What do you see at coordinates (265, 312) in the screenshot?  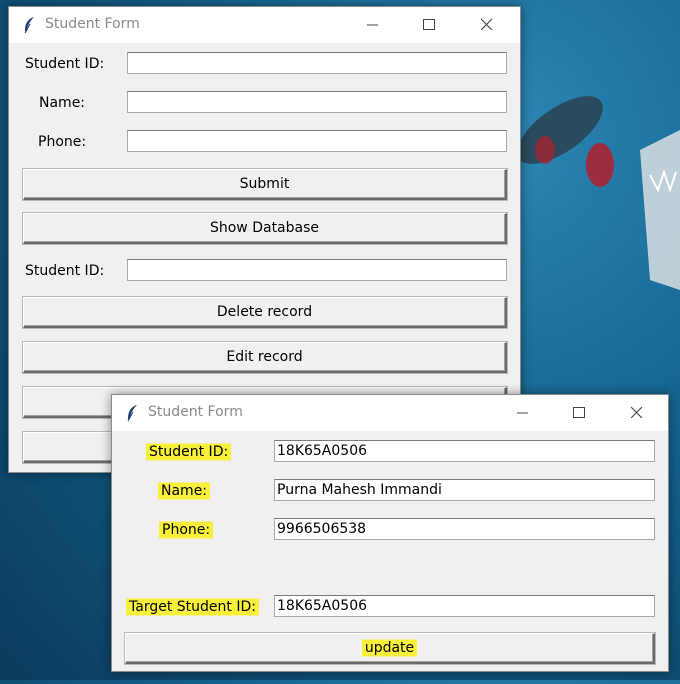 I see `delete-record-button: Delete record` at bounding box center [265, 312].